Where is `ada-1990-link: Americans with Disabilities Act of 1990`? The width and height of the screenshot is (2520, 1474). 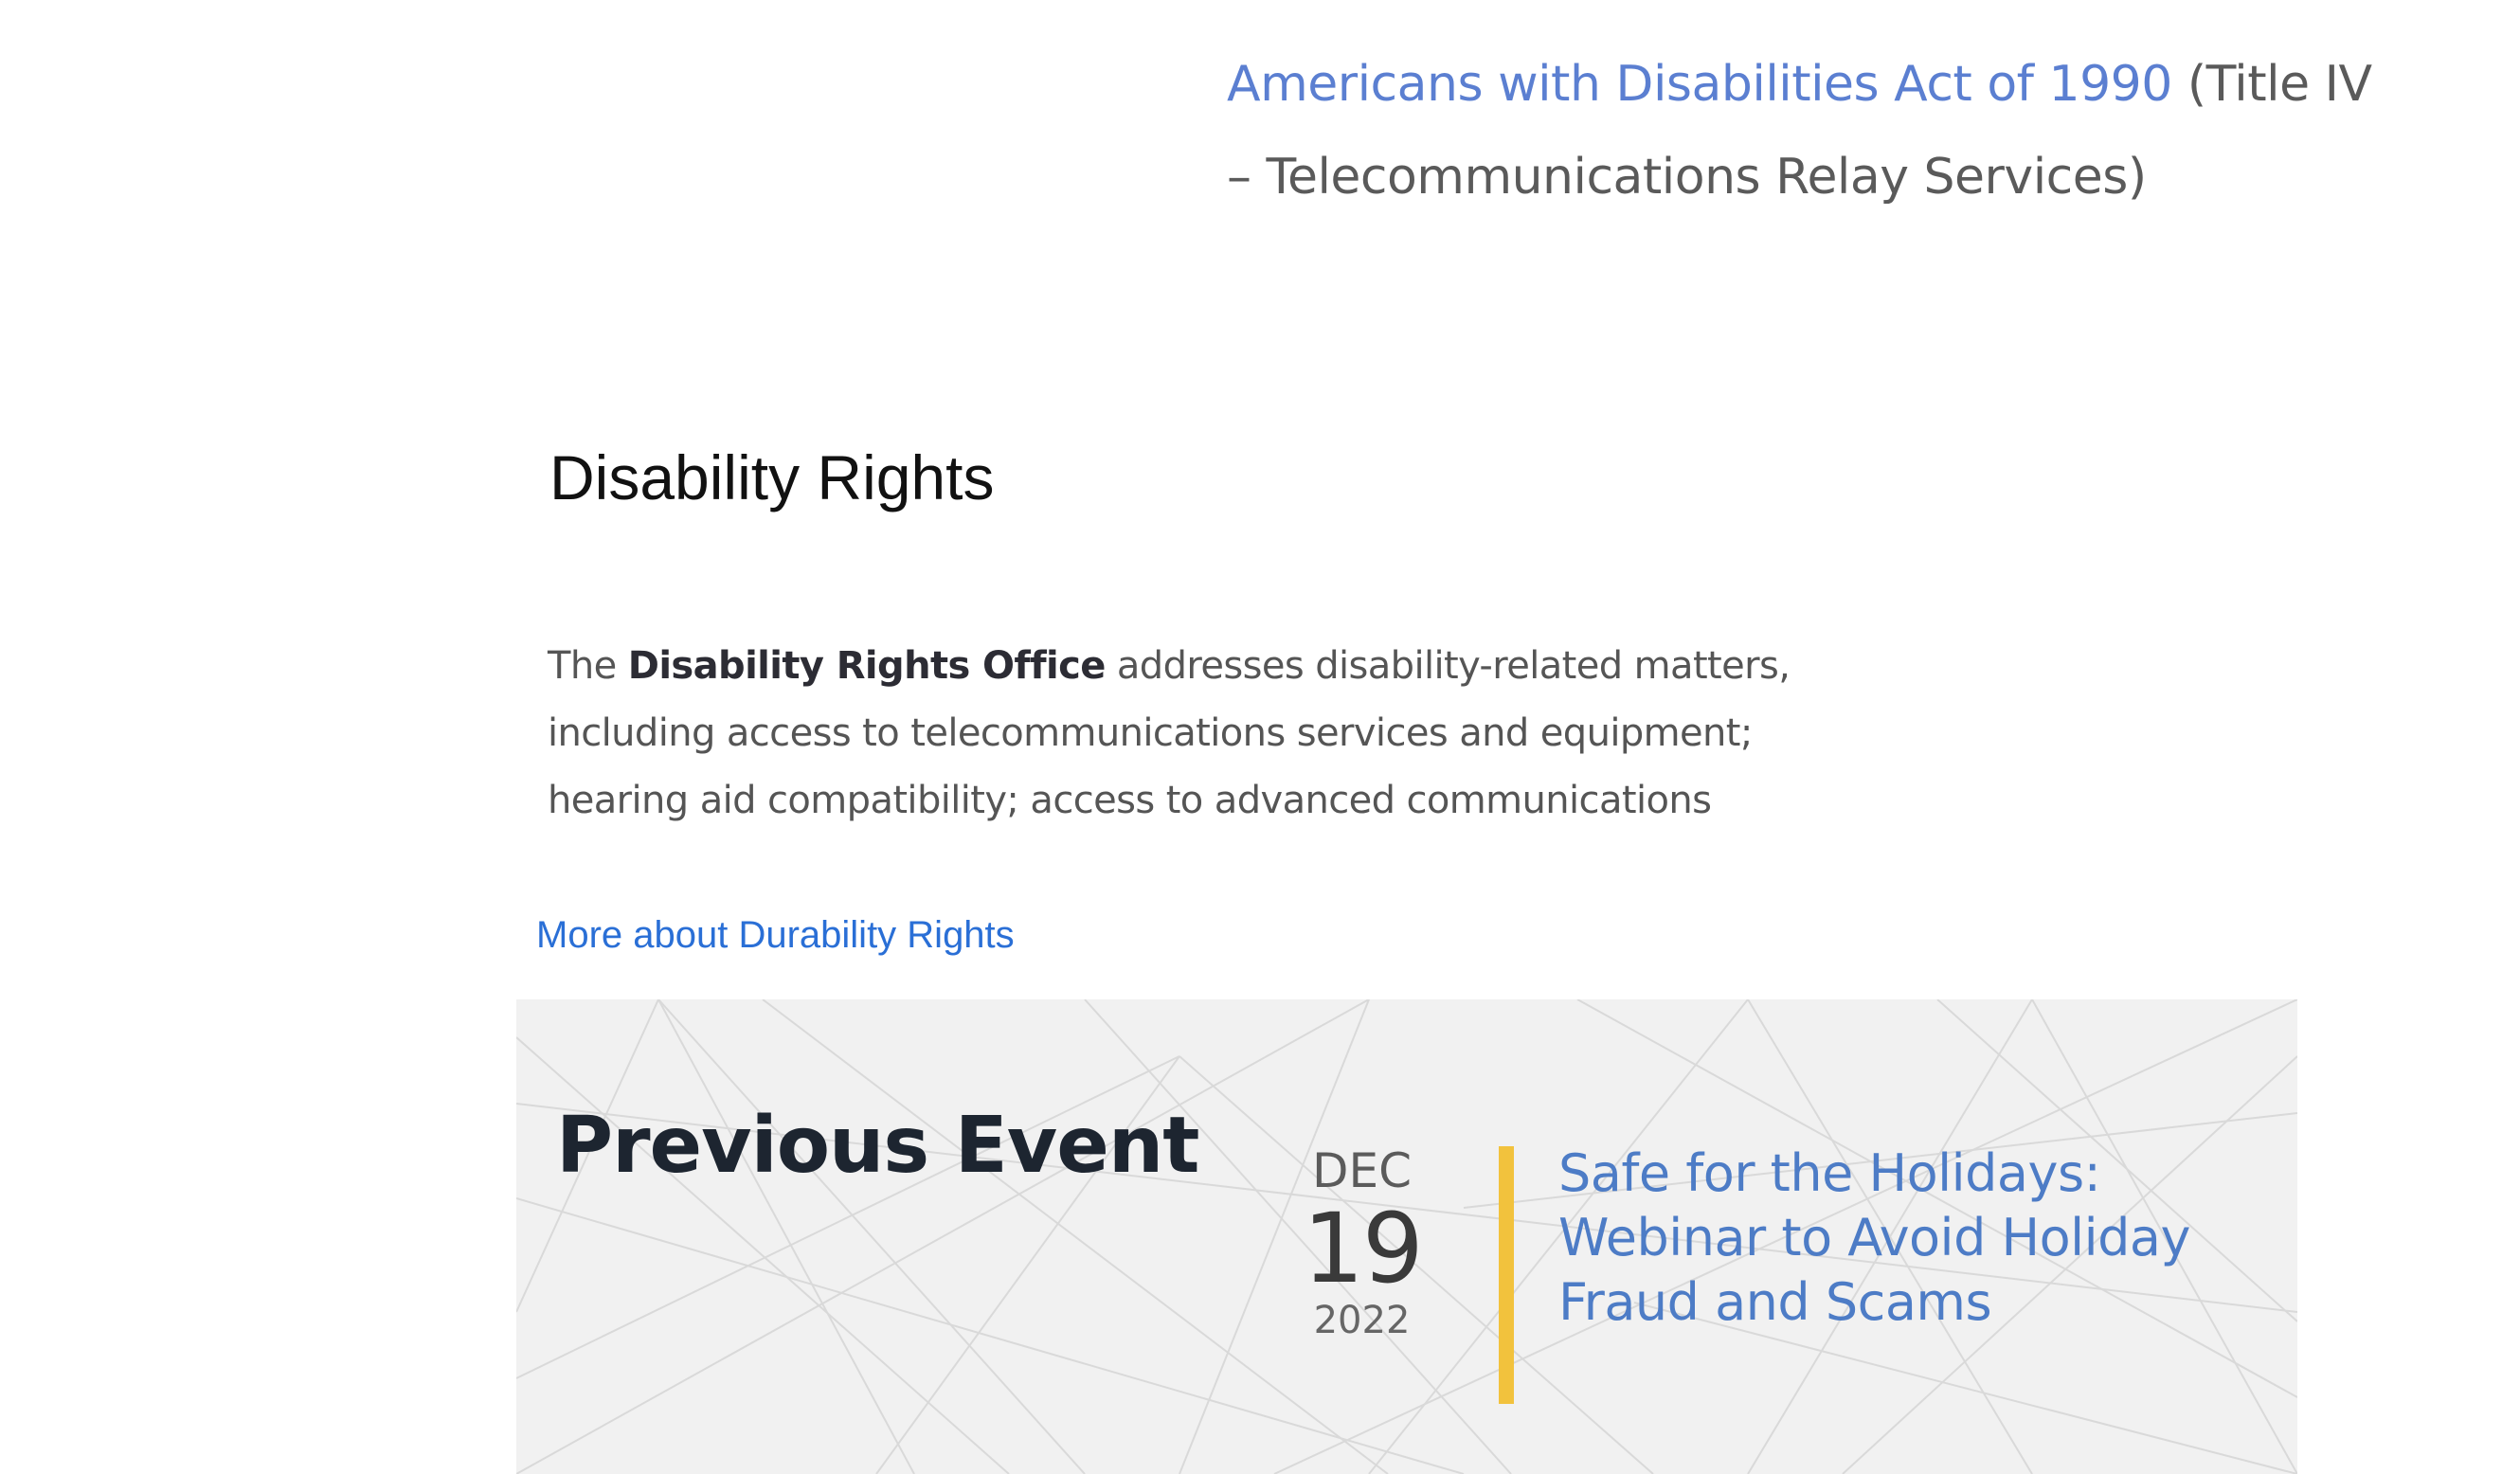
ada-1990-link: Americans with Disabilities Act of 1990 is located at coordinates (1699, 84).